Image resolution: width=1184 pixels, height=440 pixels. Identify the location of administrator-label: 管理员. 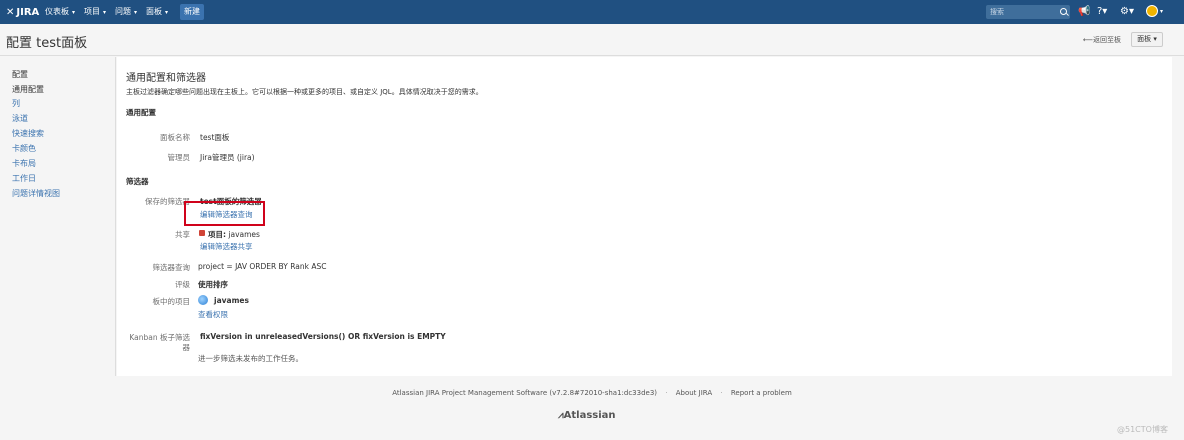
(179, 157).